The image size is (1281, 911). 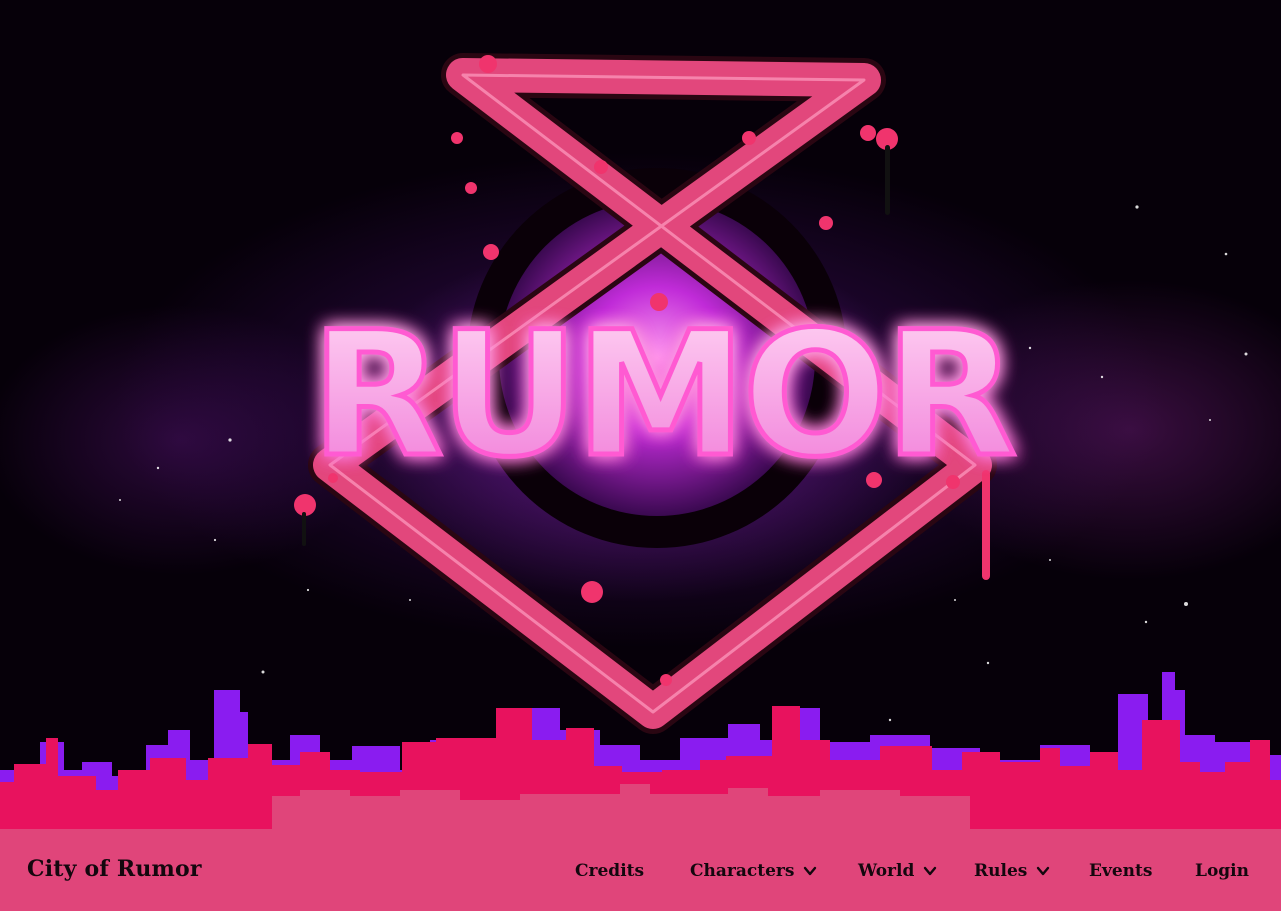 I want to click on nav-item-label: Credits, so click(x=610, y=871).